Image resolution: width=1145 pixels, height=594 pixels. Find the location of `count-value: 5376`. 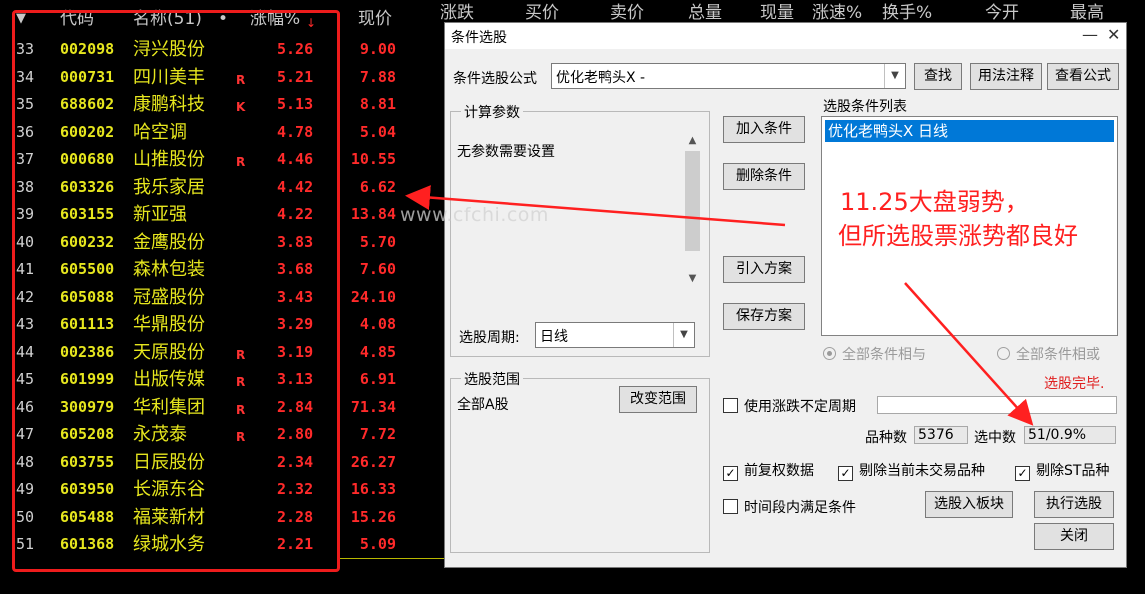

count-value: 5376 is located at coordinates (941, 435).